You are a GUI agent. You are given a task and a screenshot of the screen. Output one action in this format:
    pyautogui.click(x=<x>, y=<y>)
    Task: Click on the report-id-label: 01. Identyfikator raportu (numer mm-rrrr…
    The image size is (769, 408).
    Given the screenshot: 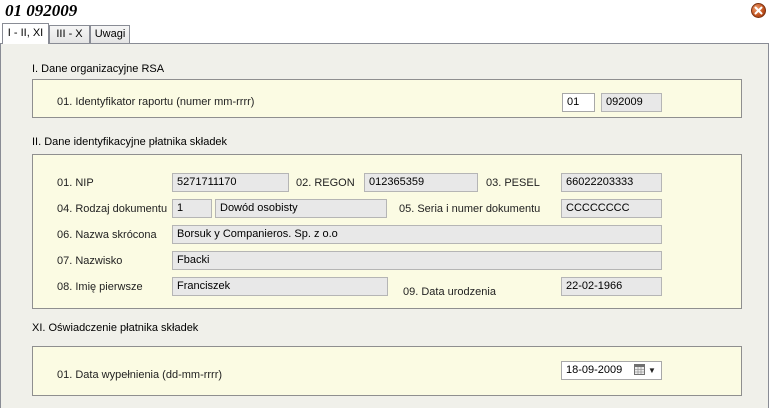 What is the action you would take?
    pyautogui.click(x=156, y=102)
    